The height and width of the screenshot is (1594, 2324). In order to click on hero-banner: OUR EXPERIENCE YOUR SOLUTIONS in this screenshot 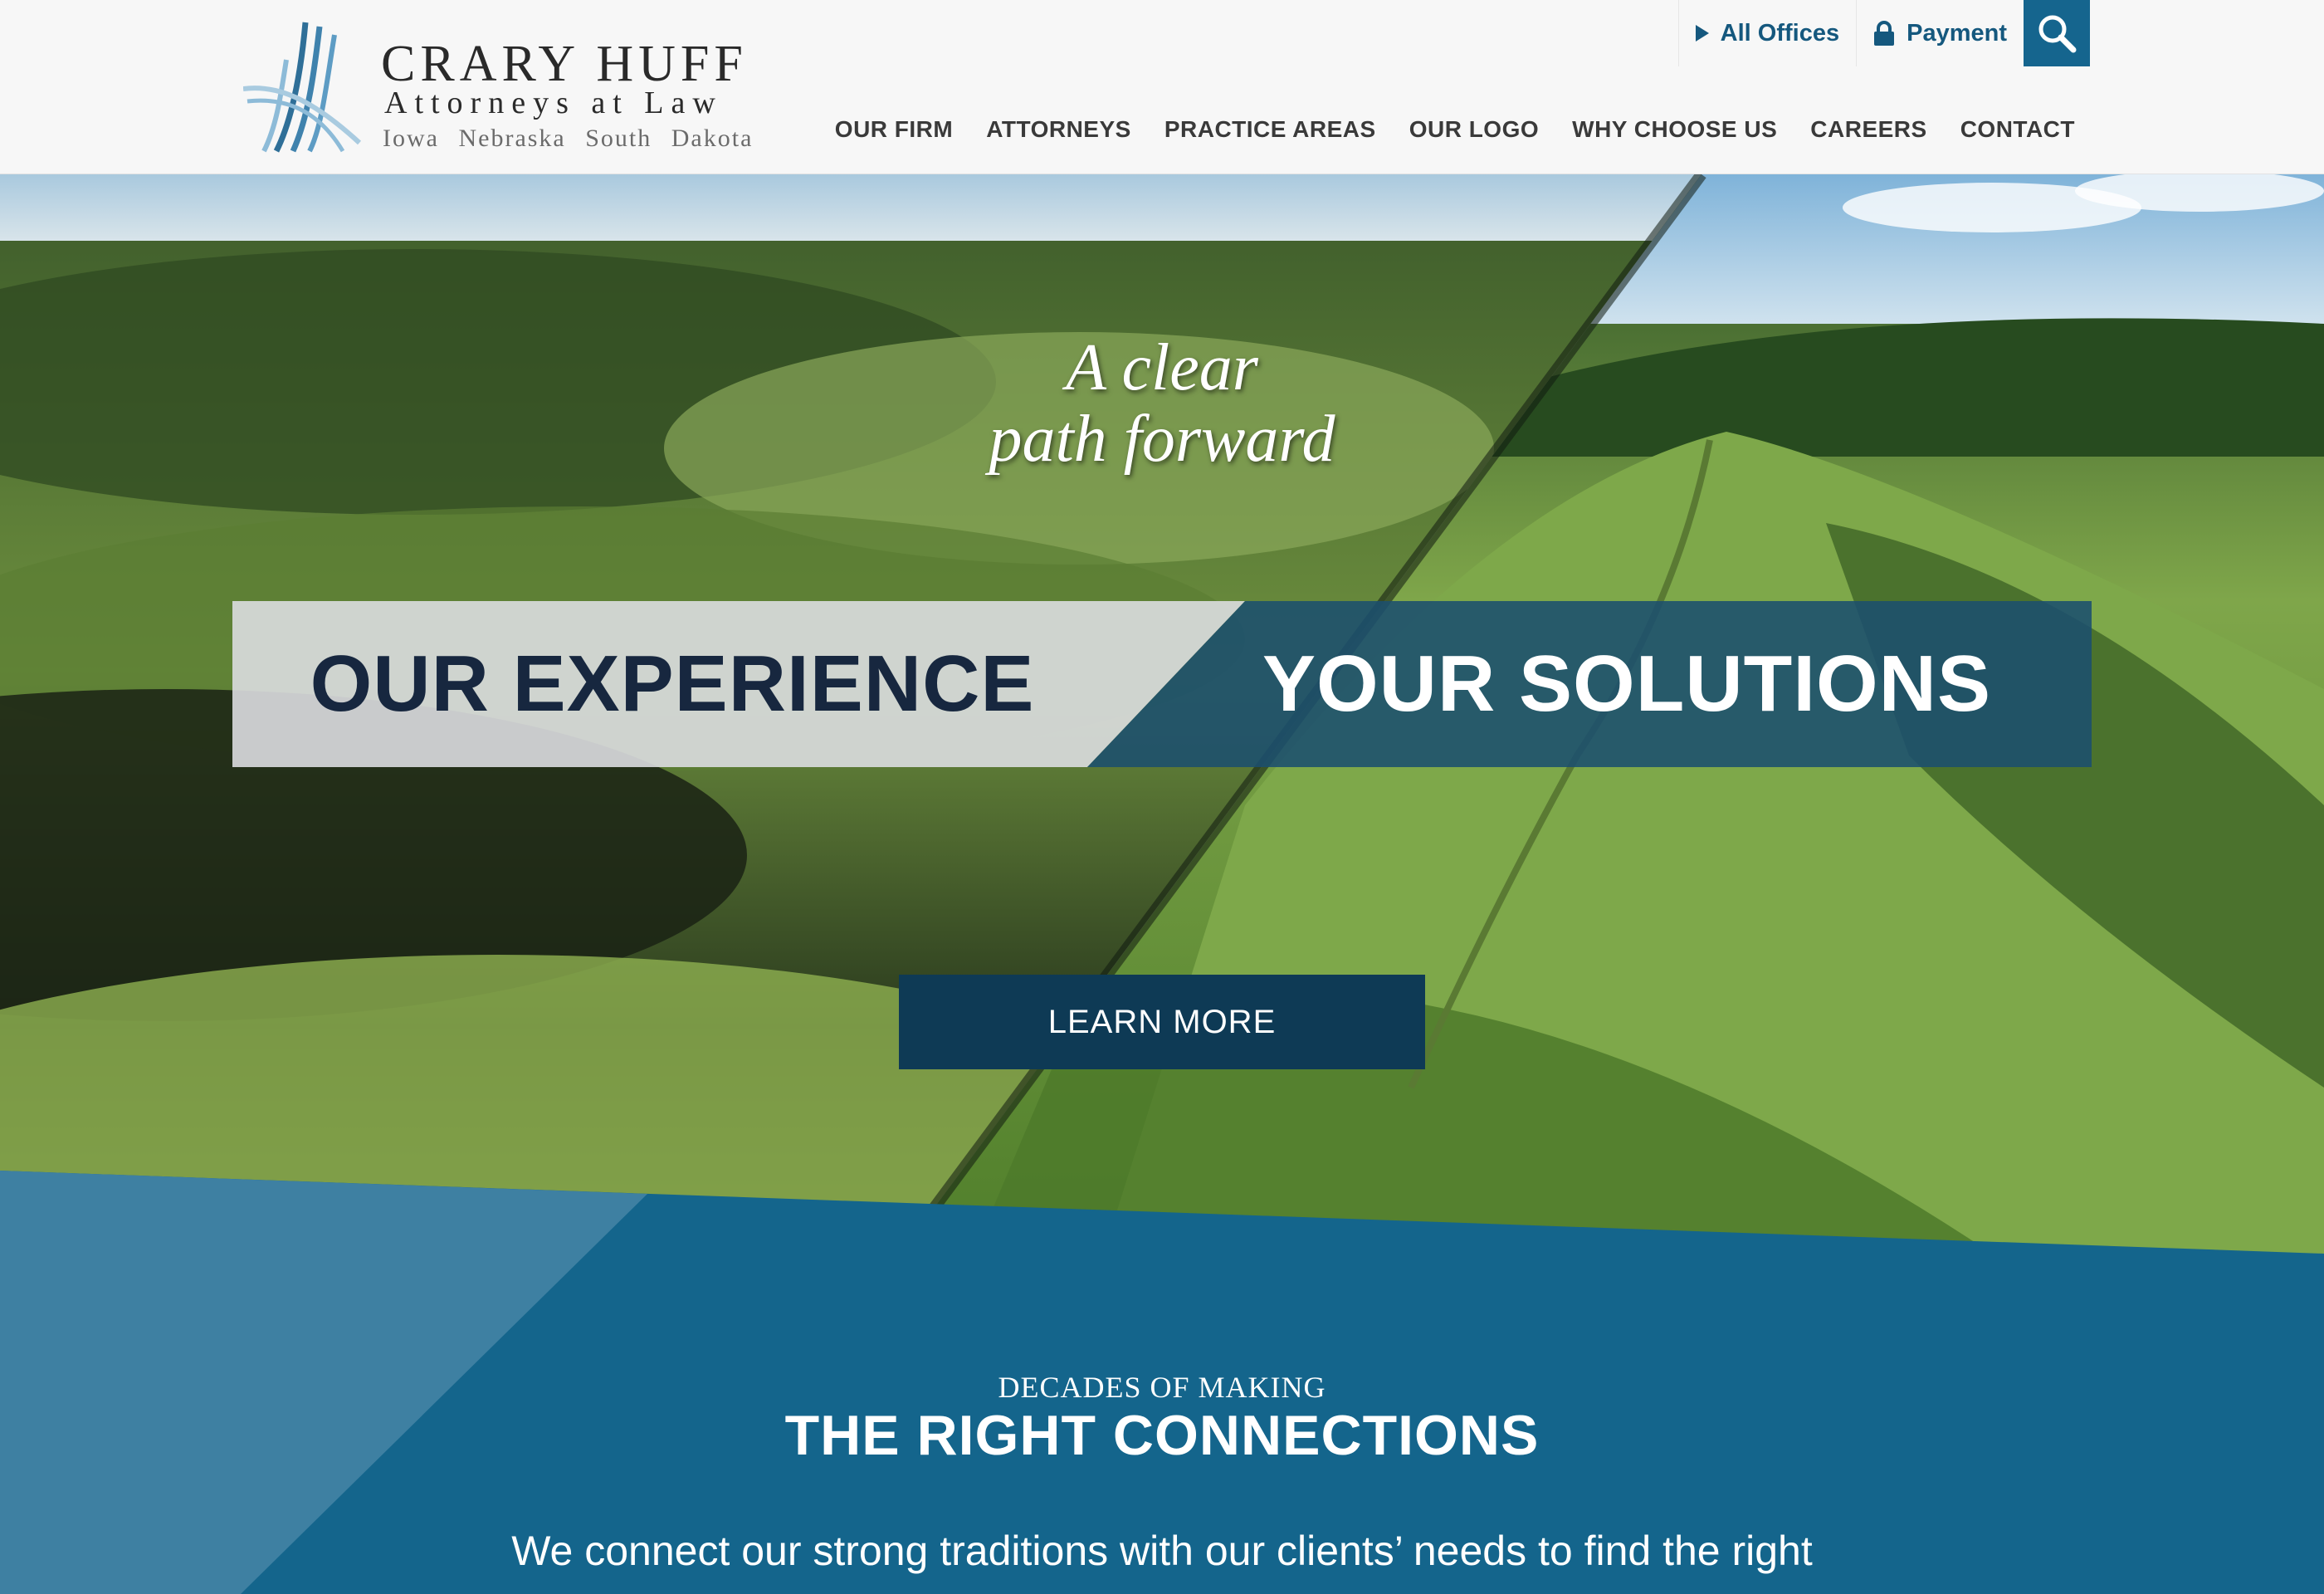, I will do `click(1162, 684)`.